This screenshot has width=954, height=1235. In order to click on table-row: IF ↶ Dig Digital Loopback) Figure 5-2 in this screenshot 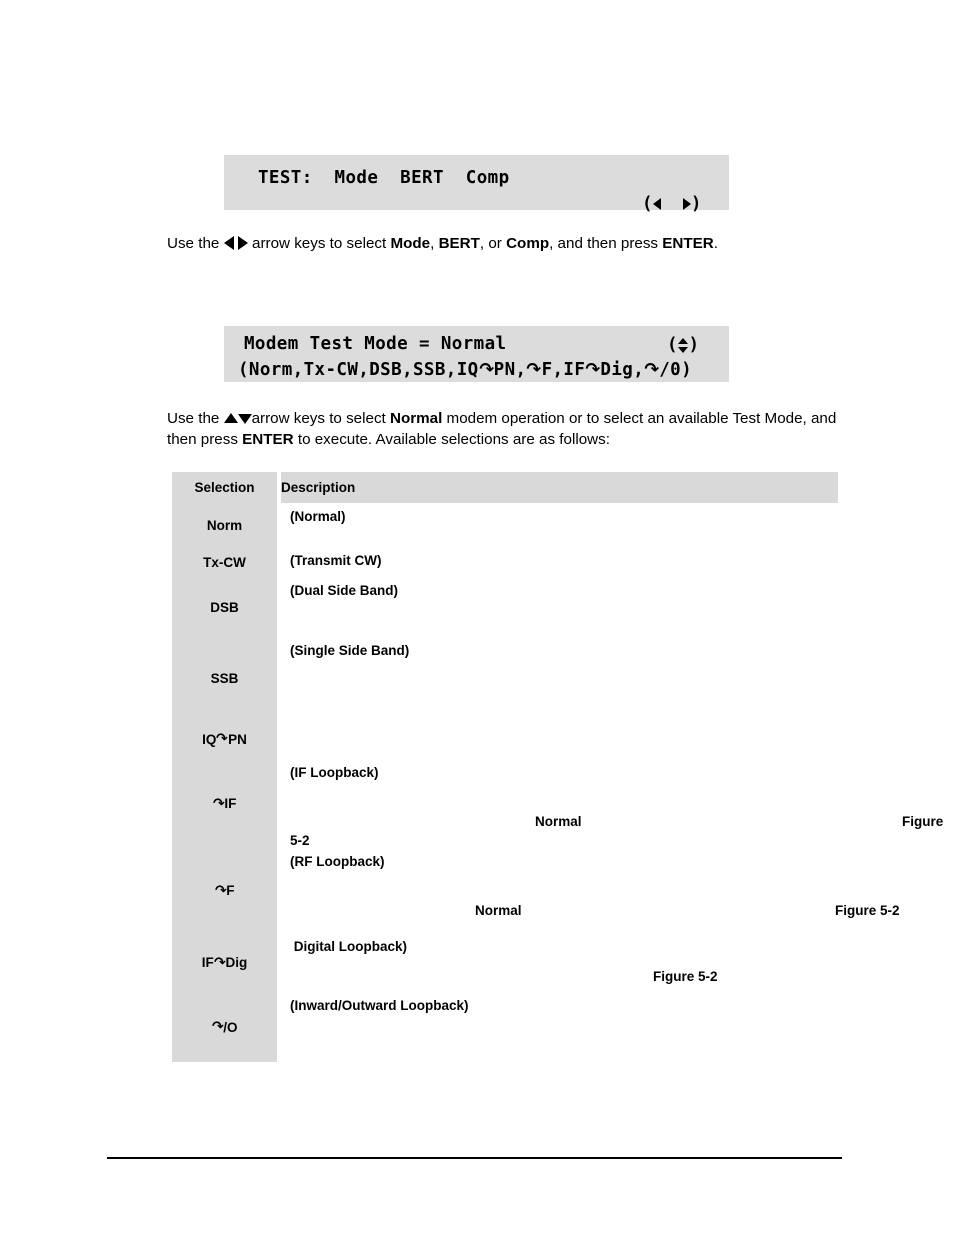, I will do `click(505, 962)`.